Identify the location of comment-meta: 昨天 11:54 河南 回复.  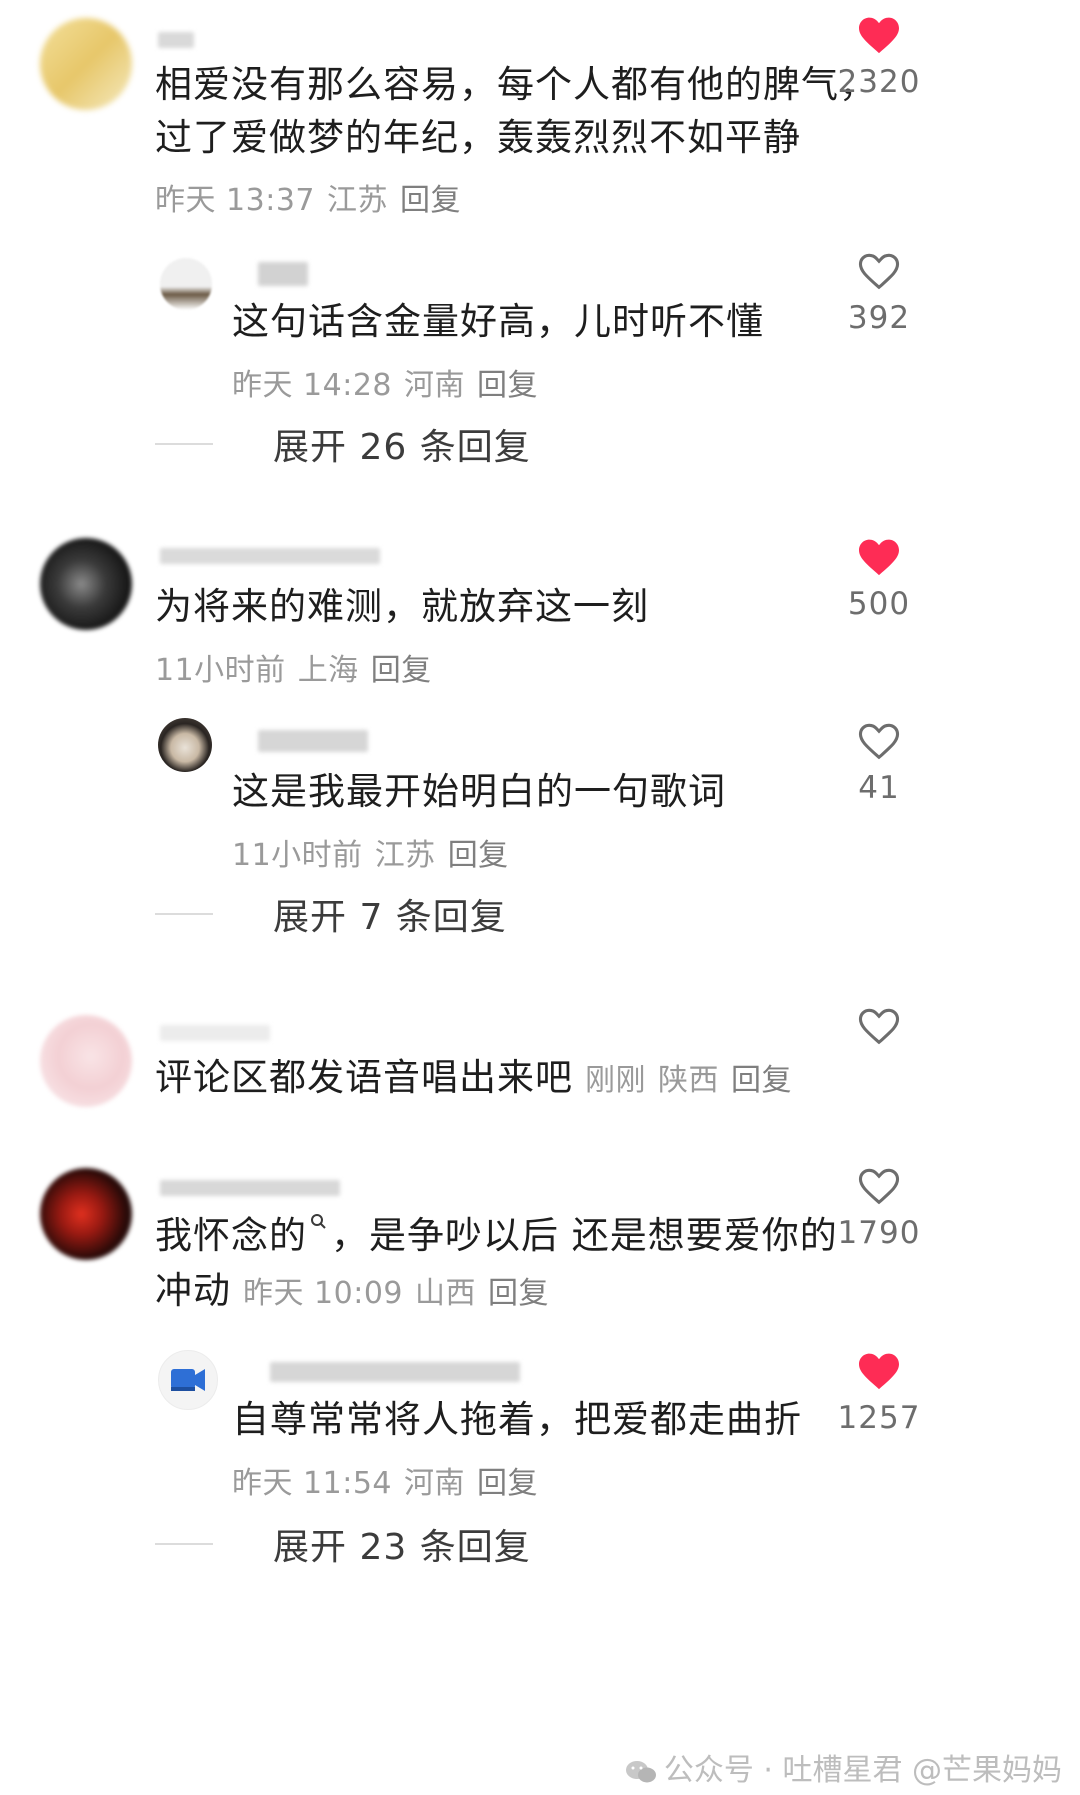
(385, 1480).